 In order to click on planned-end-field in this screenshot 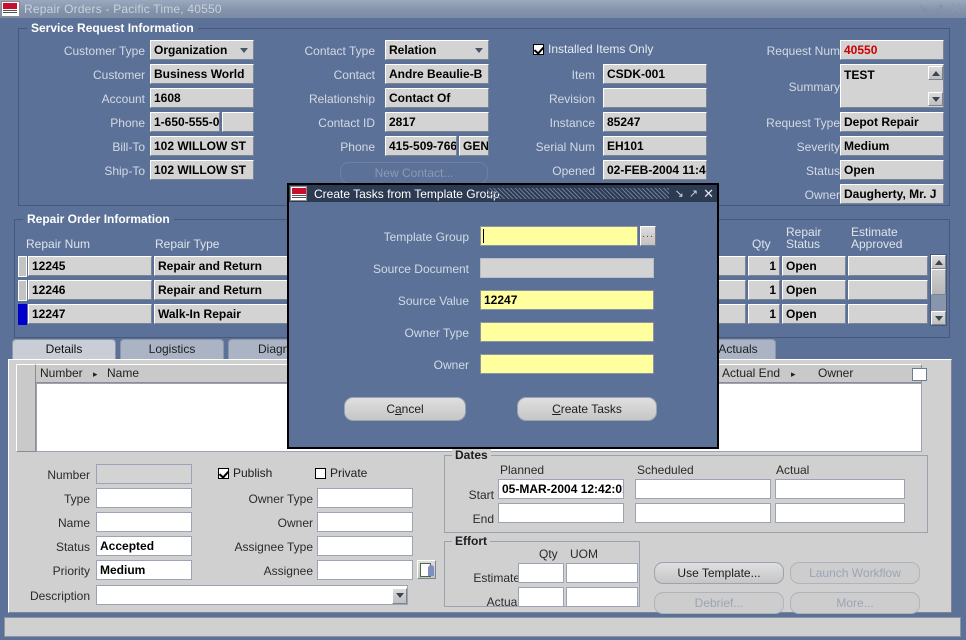, I will do `click(561, 513)`.